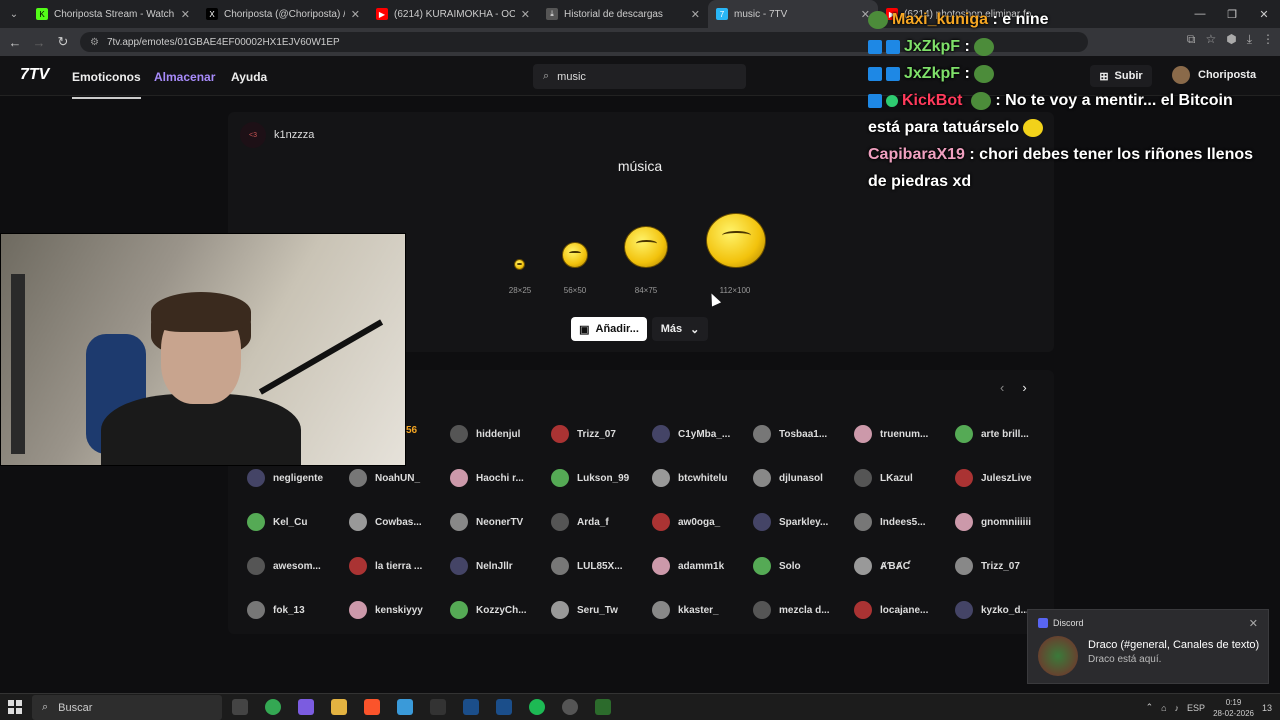 Image resolution: width=1280 pixels, height=720 pixels. What do you see at coordinates (372, 707) in the screenshot?
I see `brave-icon` at bounding box center [372, 707].